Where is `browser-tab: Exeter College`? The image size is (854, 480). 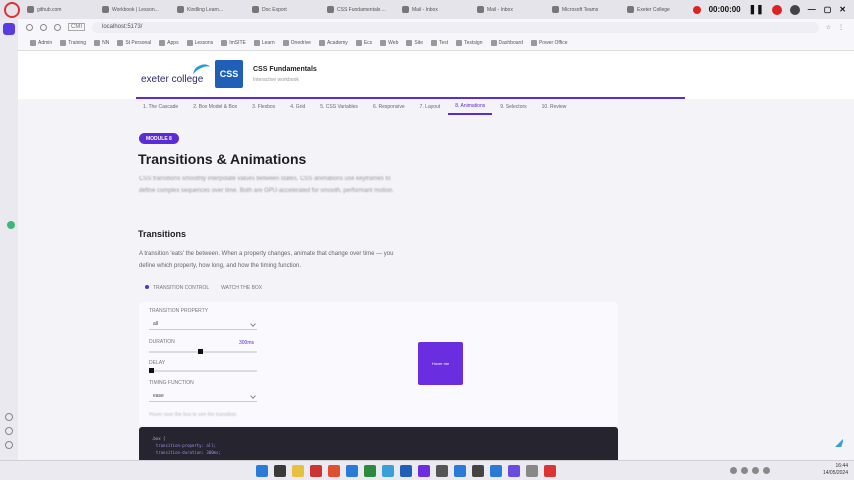 browser-tab: Exeter College is located at coordinates (659, 10).